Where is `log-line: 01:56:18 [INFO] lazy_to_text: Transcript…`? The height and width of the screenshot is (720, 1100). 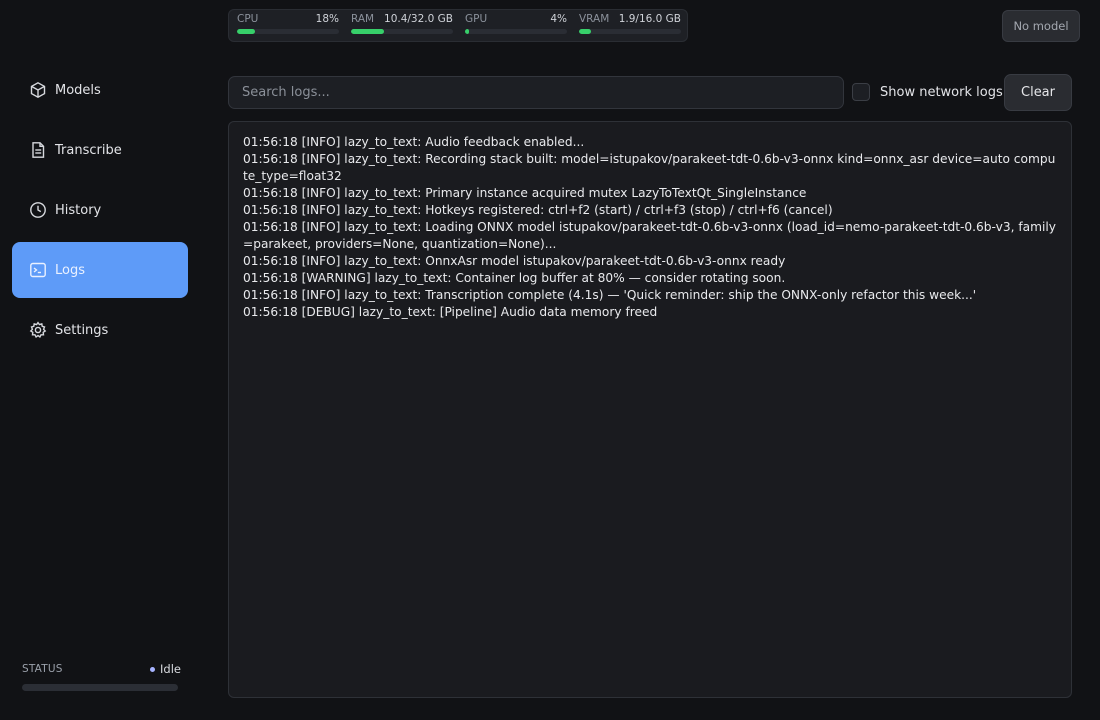 log-line: 01:56:18 [INFO] lazy_to_text: Transcript… is located at coordinates (610, 295).